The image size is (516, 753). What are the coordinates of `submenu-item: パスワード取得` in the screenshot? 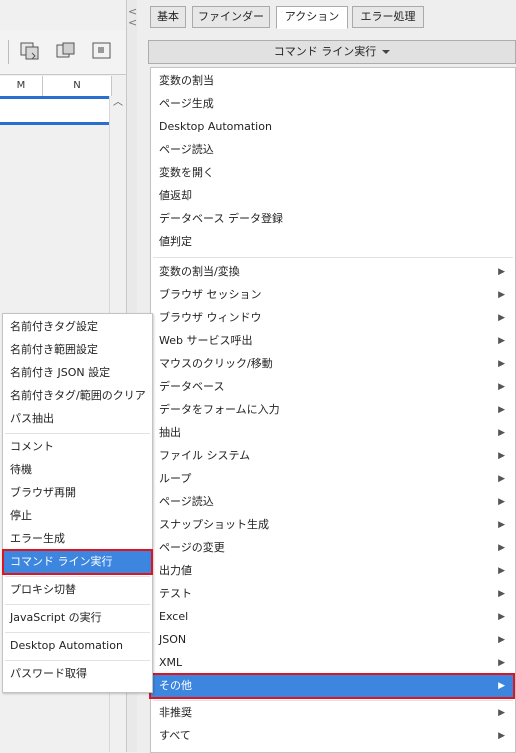 It's located at (77, 674).